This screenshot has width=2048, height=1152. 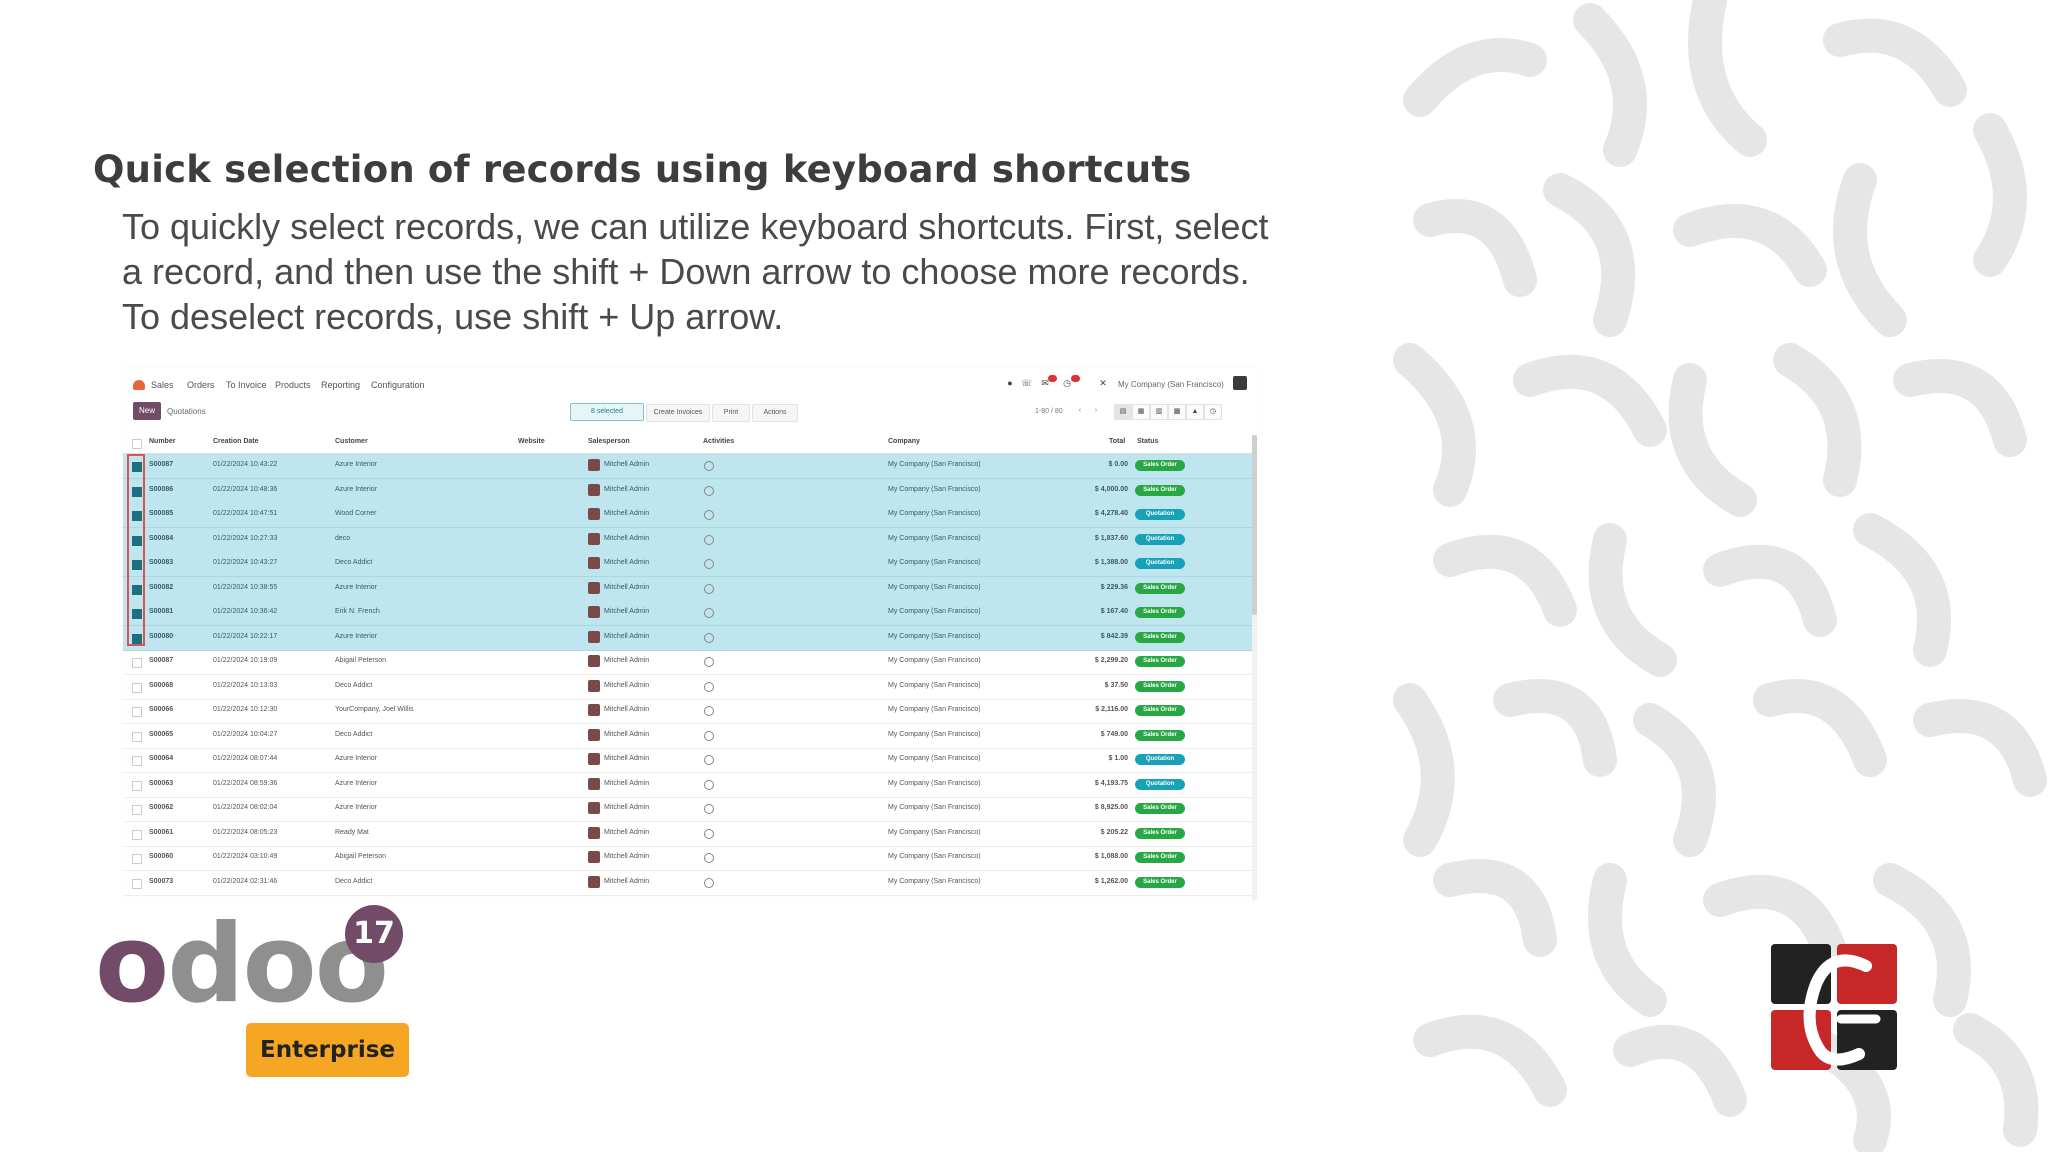 What do you see at coordinates (1141, 412) in the screenshot?
I see `kanban-view-icon: ▦` at bounding box center [1141, 412].